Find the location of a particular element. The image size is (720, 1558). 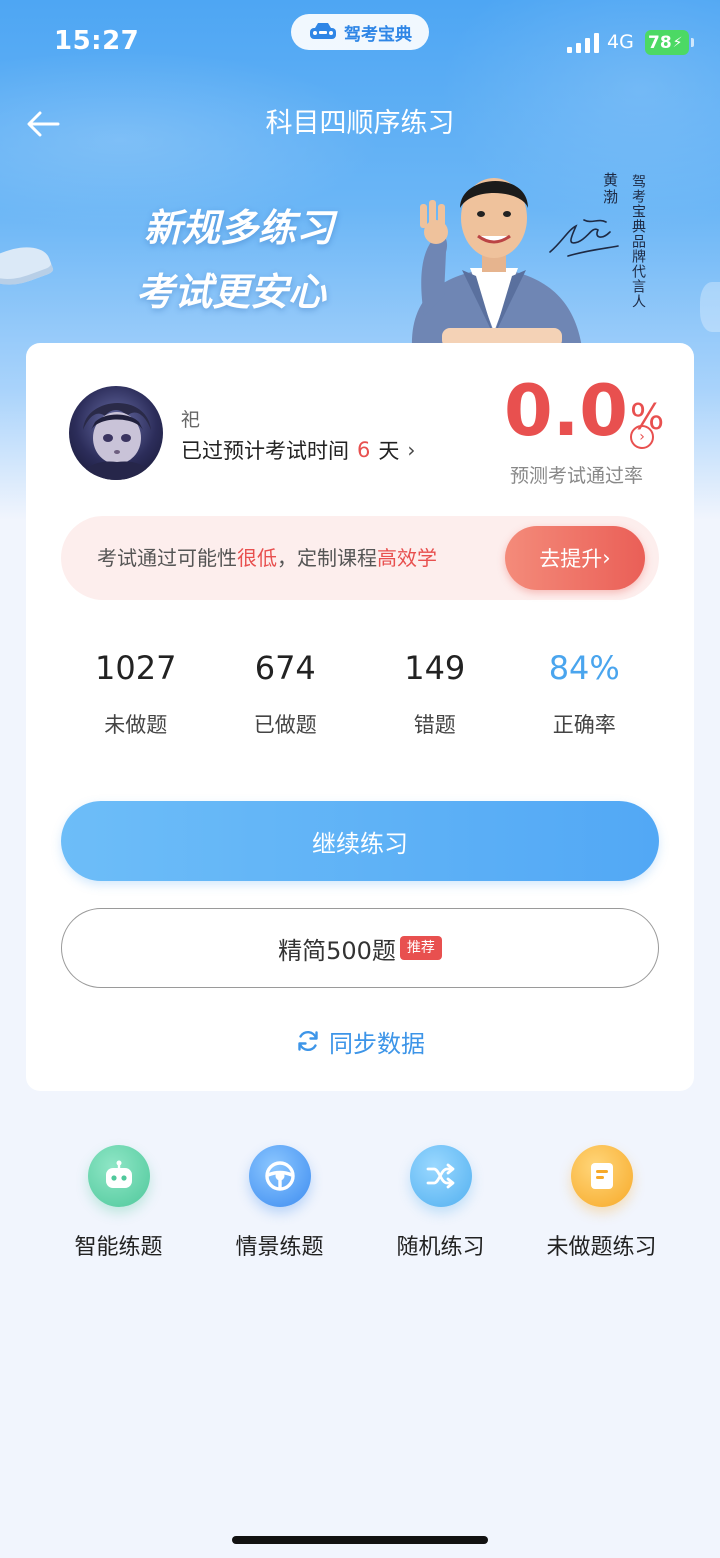

sync-data-button: 同步数据 is located at coordinates (360, 1041).